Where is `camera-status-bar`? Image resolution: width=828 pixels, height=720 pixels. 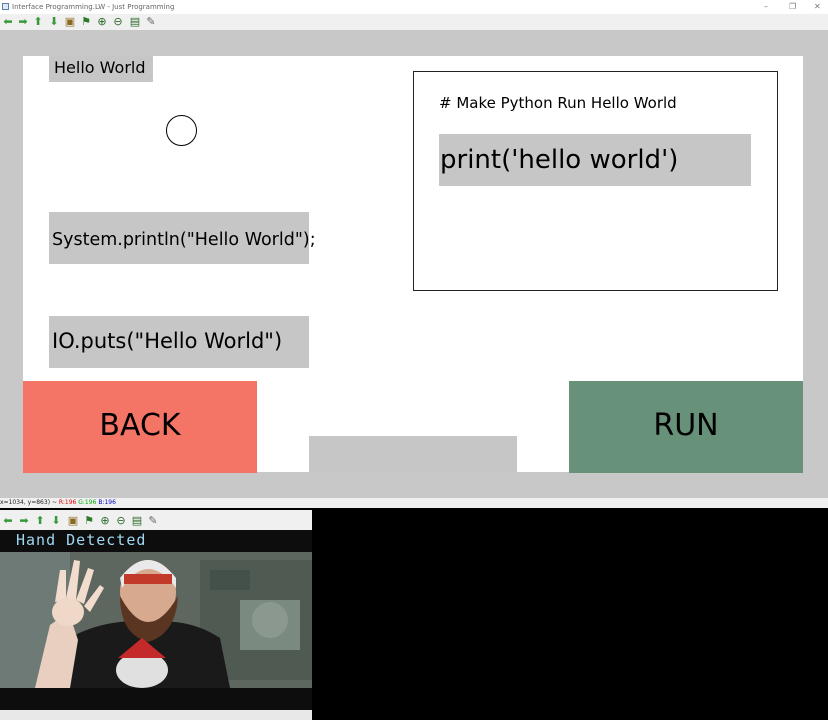 camera-status-bar is located at coordinates (156, 715).